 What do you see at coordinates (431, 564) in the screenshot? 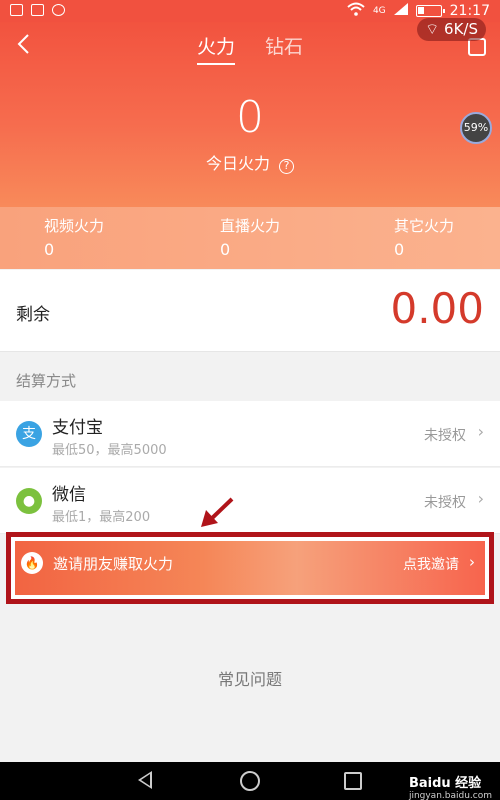
I see `invite-action: 点我邀请` at bounding box center [431, 564].